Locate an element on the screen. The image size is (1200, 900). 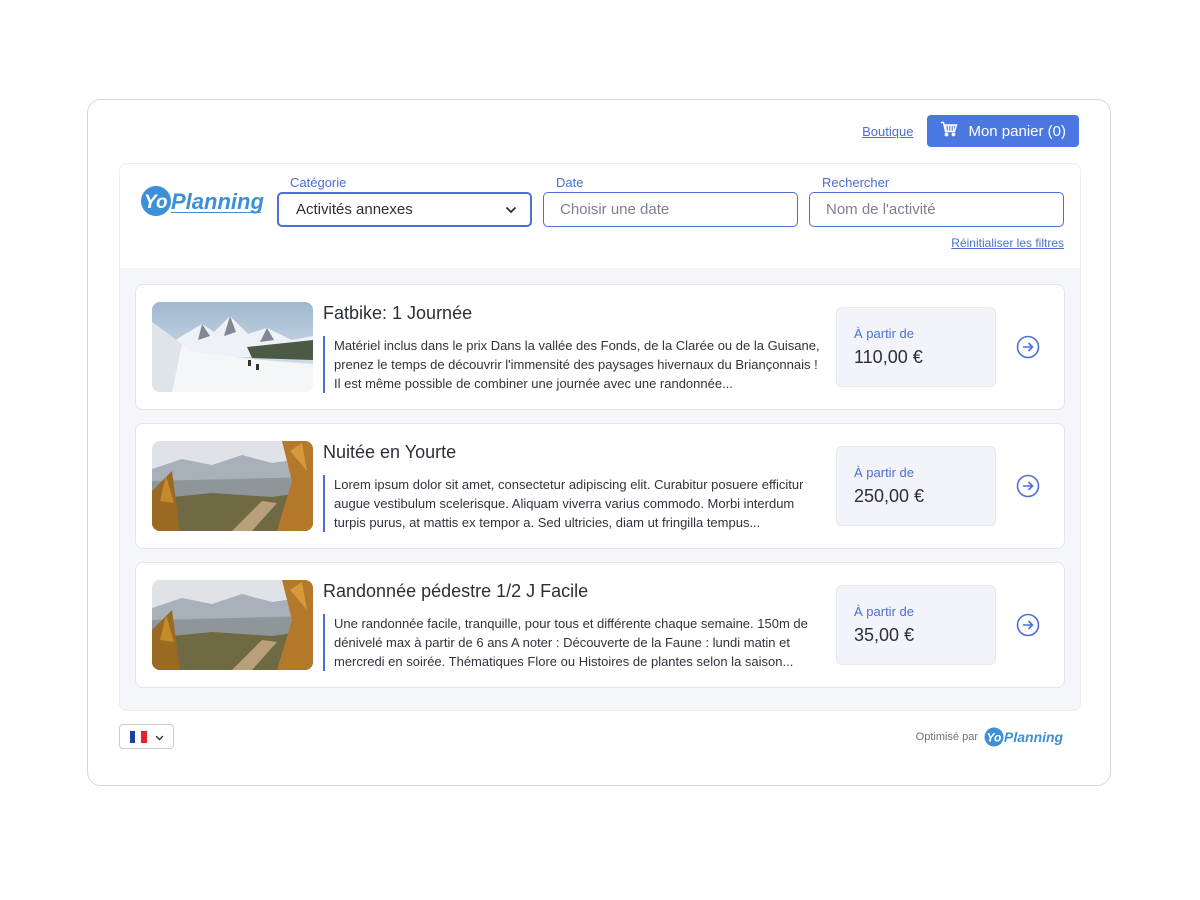
top-bar: Boutique Mon panier (0) is located at coordinates (970, 131).